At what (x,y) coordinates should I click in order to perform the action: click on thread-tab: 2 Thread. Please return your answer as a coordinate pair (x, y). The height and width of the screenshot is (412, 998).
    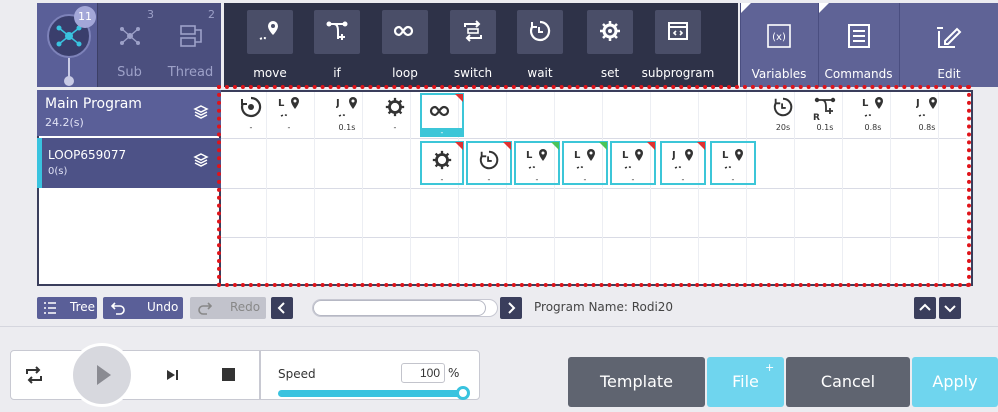
    Looking at the image, I should click on (190, 45).